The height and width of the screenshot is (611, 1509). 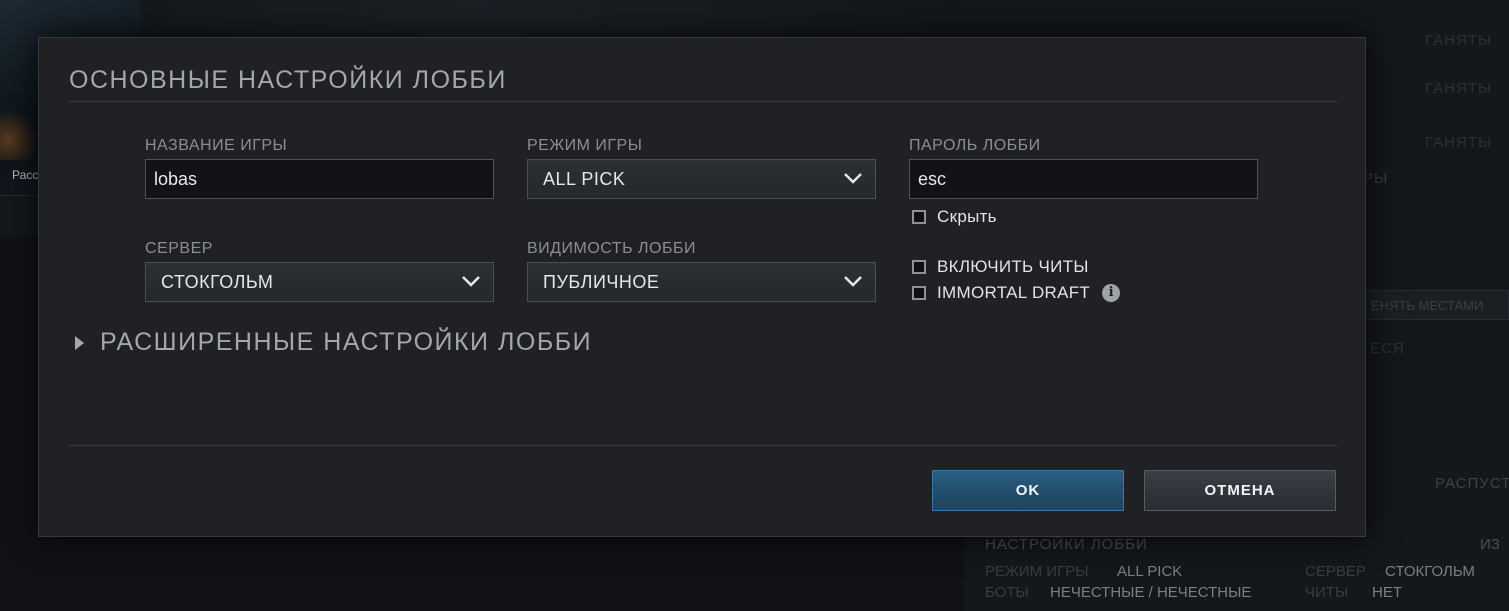 I want to click on visibility-select: ПУБЛИЧНОЕ, so click(x=701, y=282).